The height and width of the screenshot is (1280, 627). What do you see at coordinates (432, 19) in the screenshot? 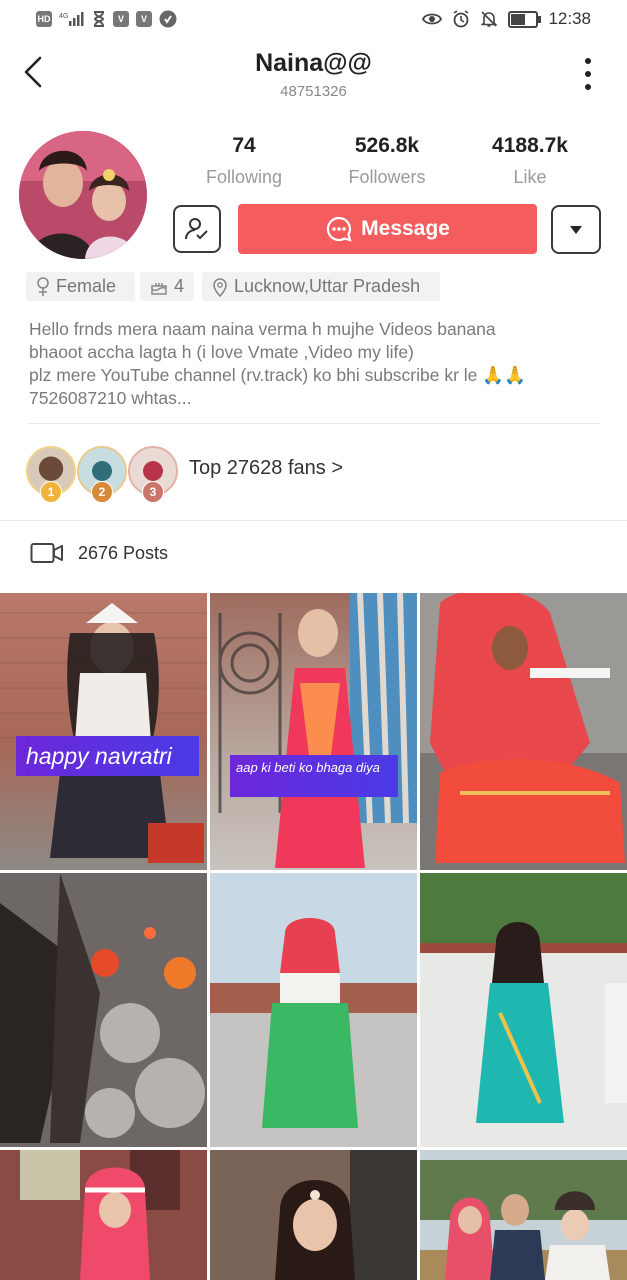
I see `eye-icon` at bounding box center [432, 19].